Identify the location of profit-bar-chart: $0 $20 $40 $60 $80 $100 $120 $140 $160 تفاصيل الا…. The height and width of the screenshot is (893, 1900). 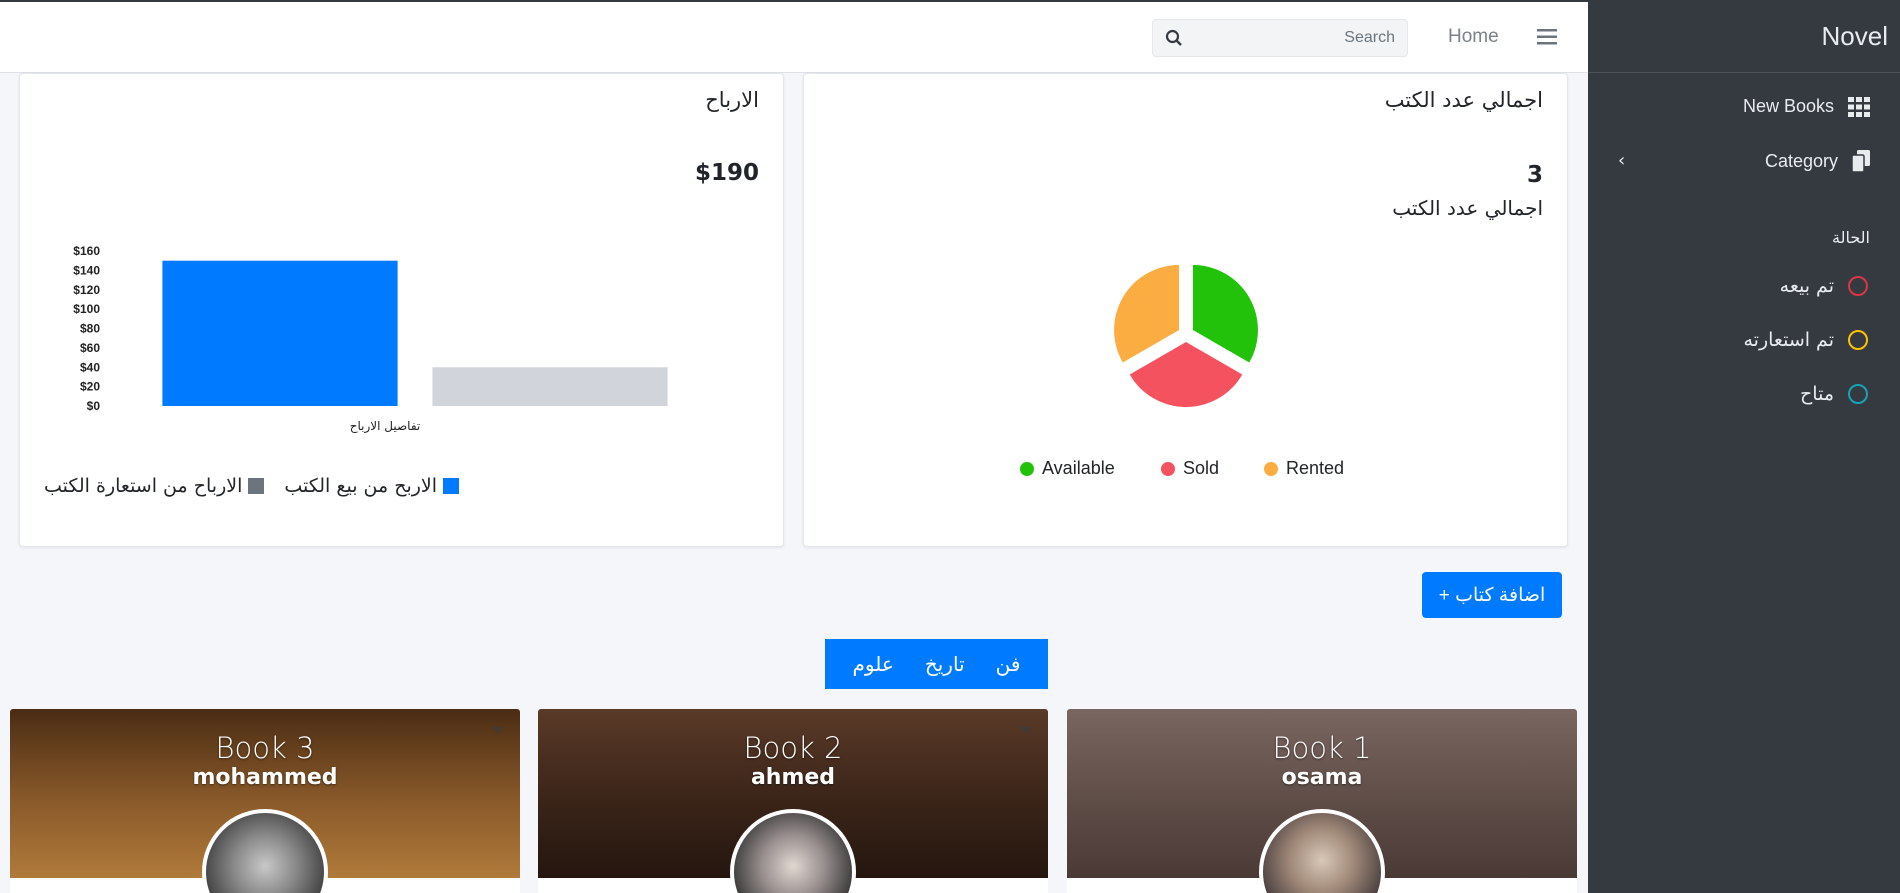
(370, 339).